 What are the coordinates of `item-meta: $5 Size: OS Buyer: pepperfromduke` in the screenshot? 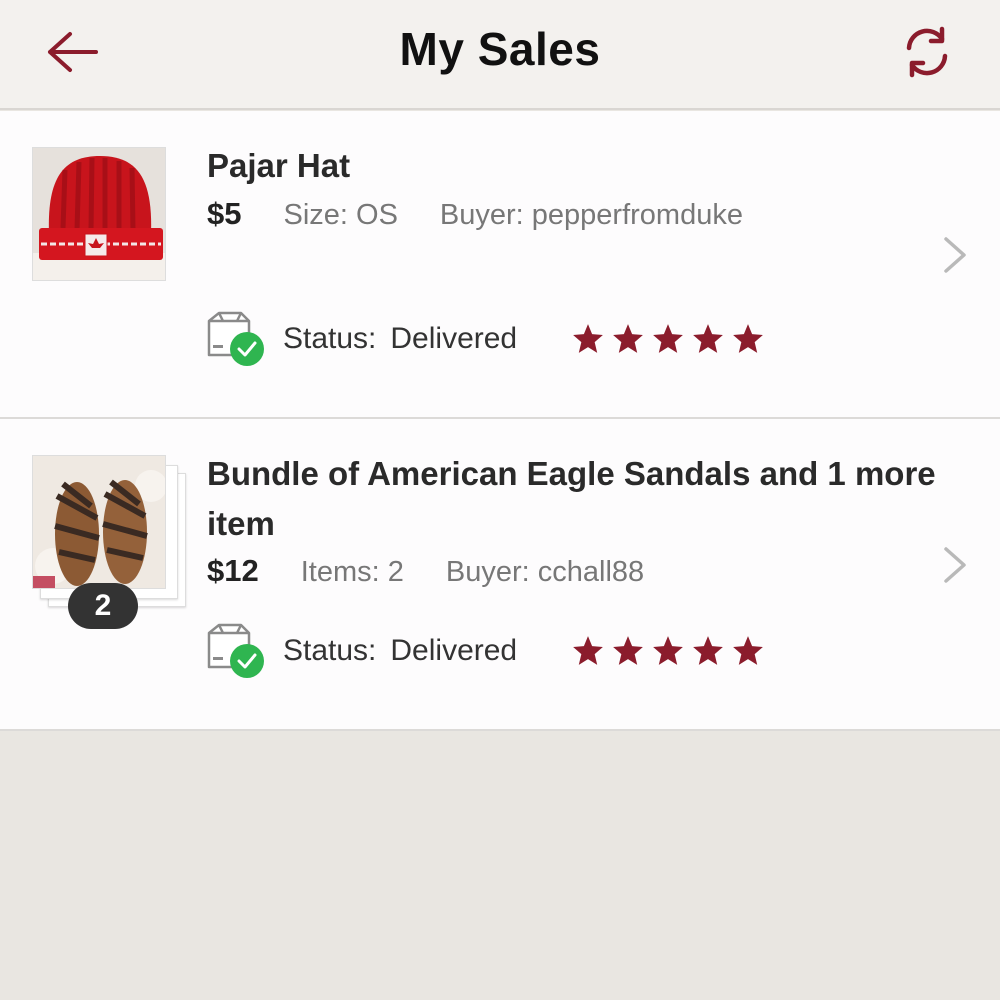 It's located at (475, 214).